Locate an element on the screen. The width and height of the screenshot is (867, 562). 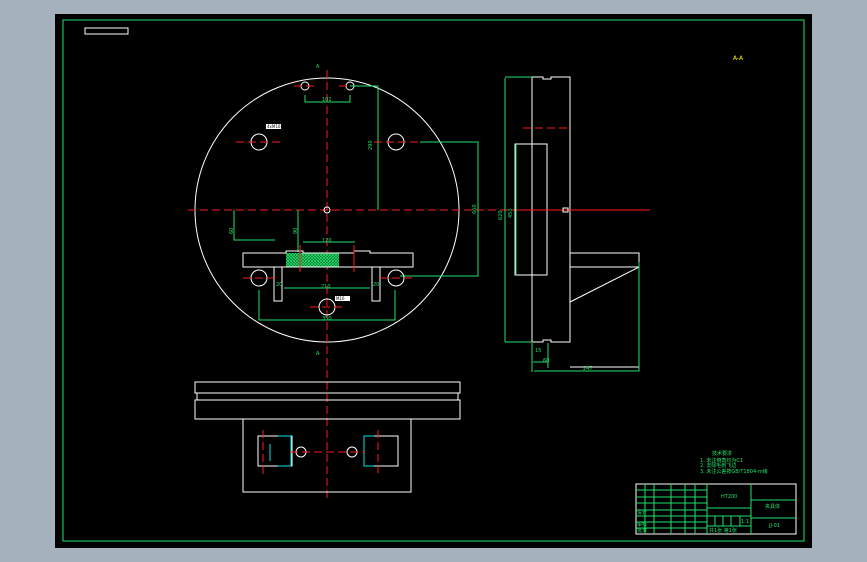
dim-pad-right: 20 is located at coordinates (376, 285).